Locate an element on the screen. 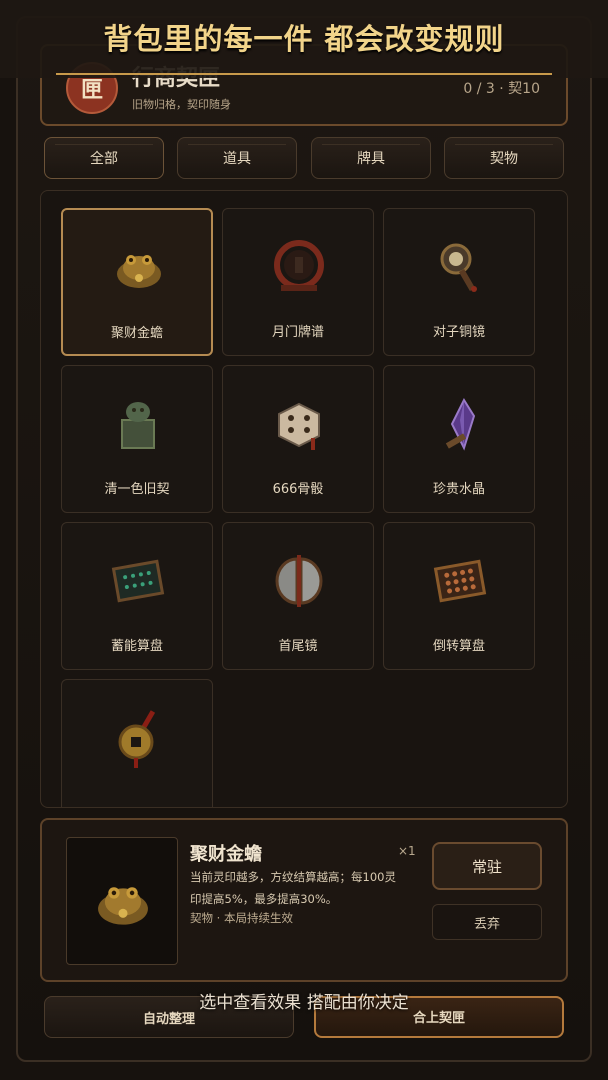  split-mirror-icon is located at coordinates (299, 581).